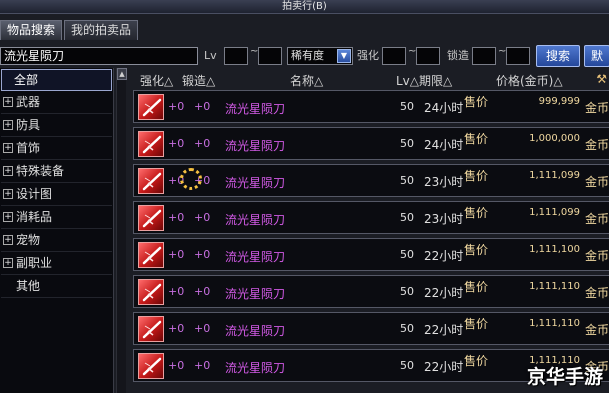  Describe the element at coordinates (56, 149) in the screenshot. I see `category-accessory: + 首饰` at that location.